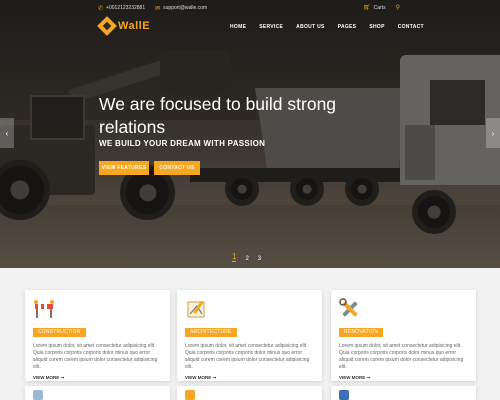 This screenshot has width=500, height=400. Describe the element at coordinates (238, 27) in the screenshot. I see `nav-item-home: HOME` at that location.